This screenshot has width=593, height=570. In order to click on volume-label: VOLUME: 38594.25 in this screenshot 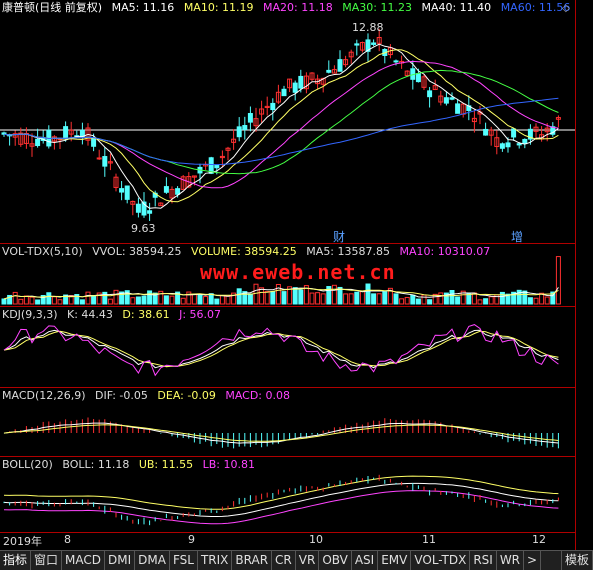, I will do `click(244, 251)`.